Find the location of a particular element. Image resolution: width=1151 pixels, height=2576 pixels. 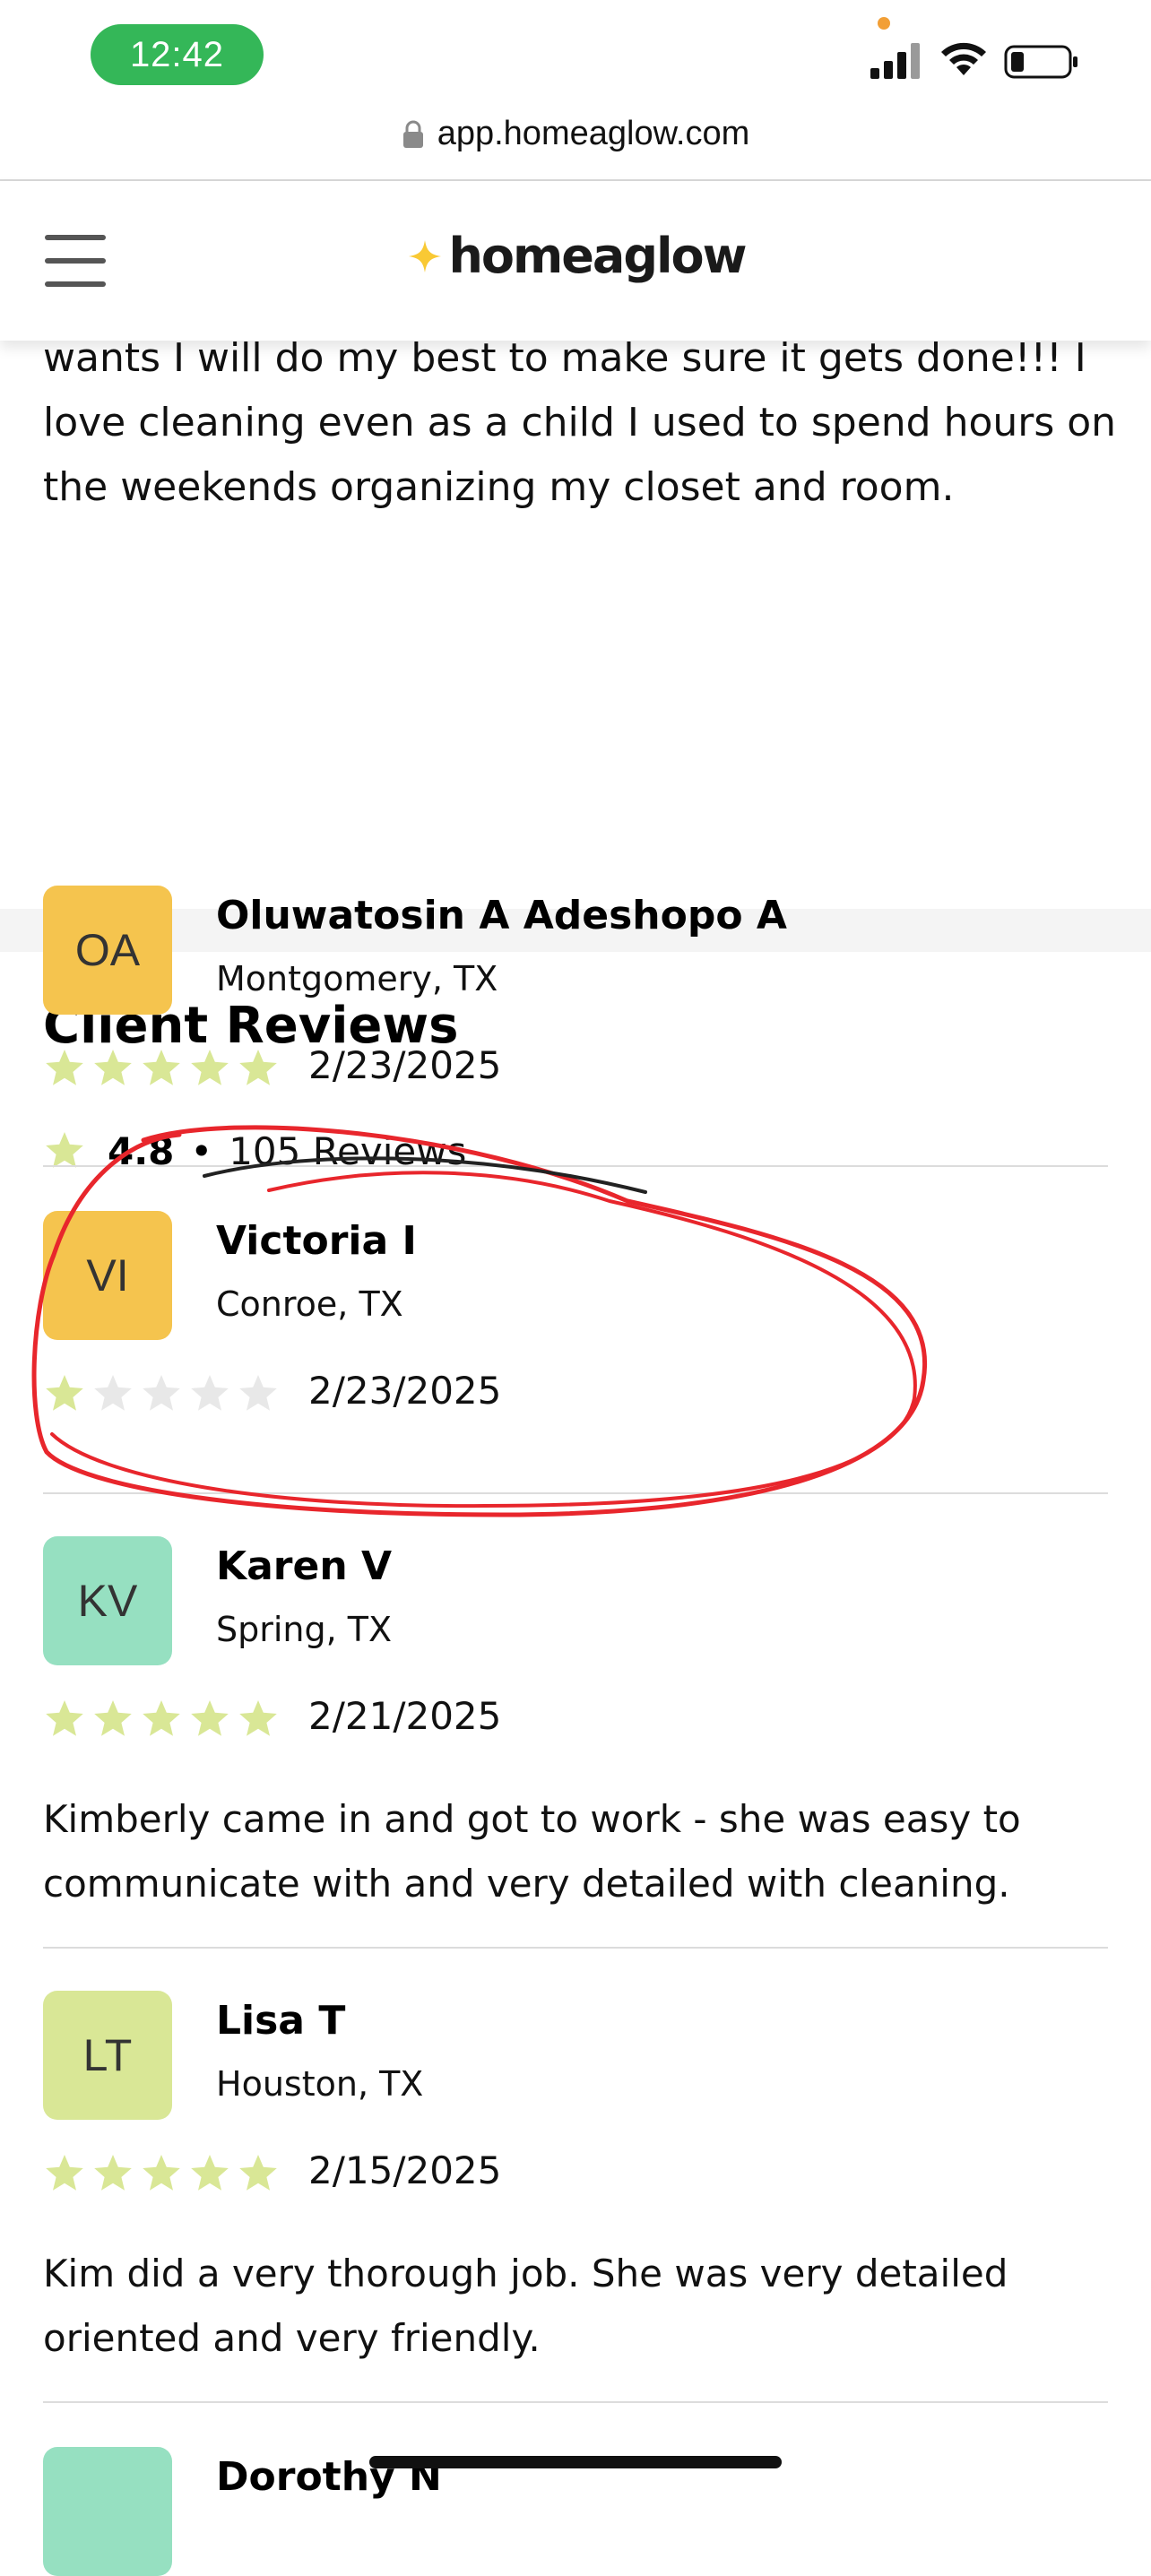

avatar: VI is located at coordinates (107, 1275).